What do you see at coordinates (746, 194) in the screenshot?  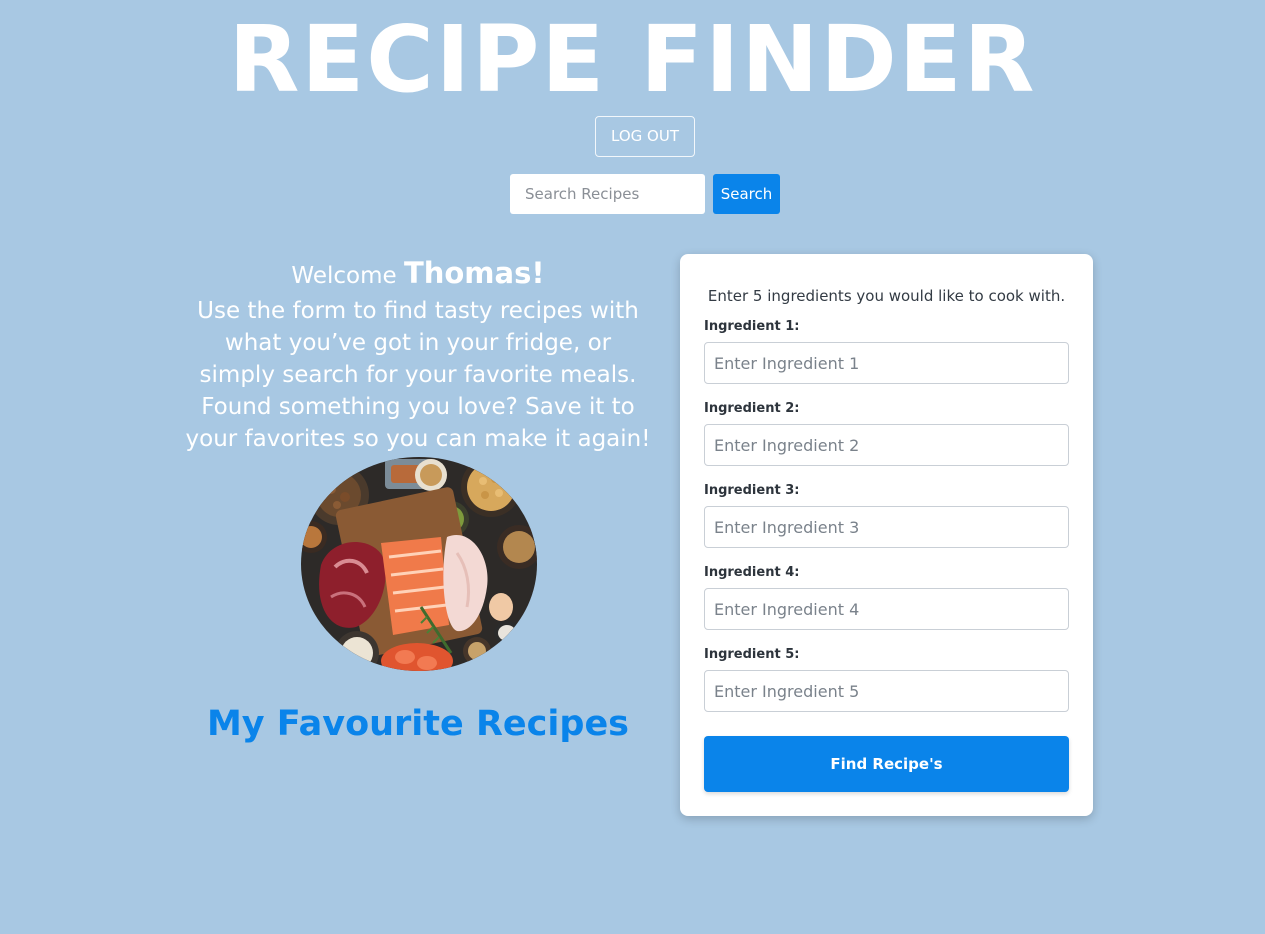 I see `search-button: Search` at bounding box center [746, 194].